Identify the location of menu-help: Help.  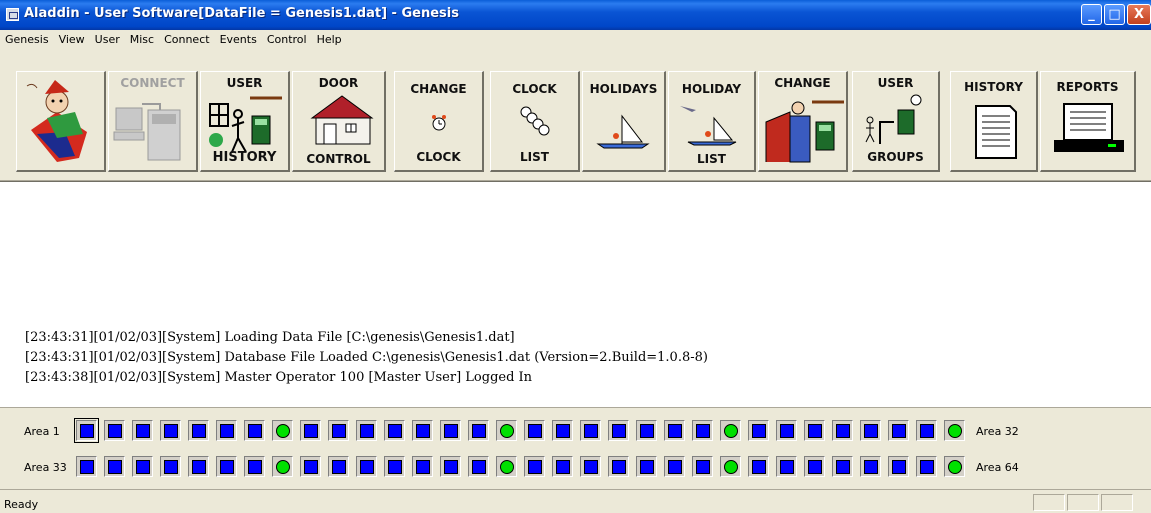
(329, 38).